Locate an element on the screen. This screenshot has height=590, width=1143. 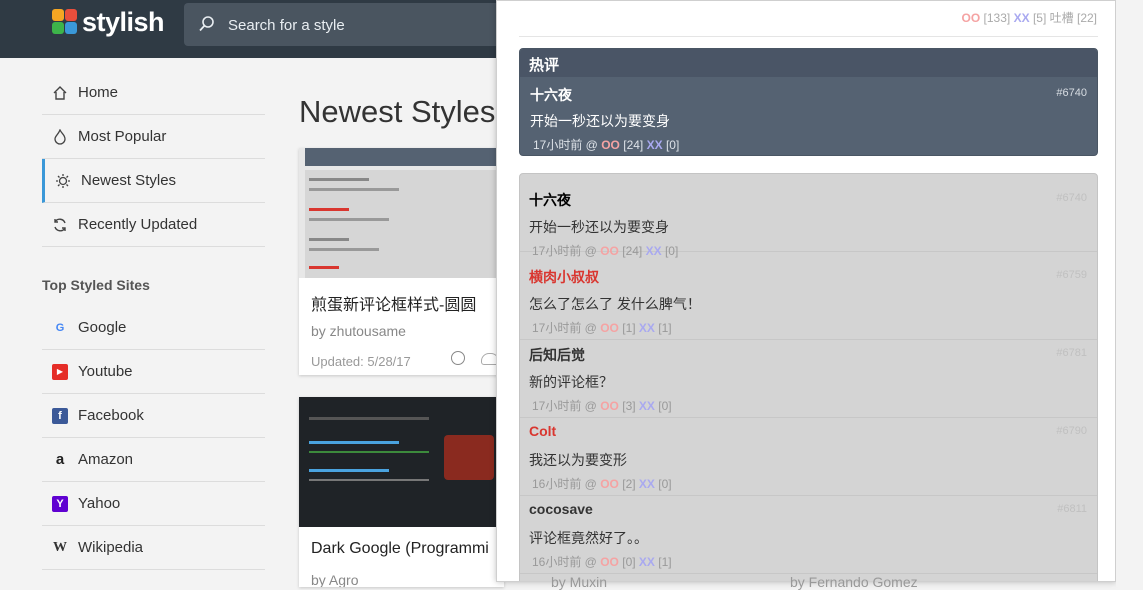
comment-id: #6790 is located at coordinates (1071, 431).